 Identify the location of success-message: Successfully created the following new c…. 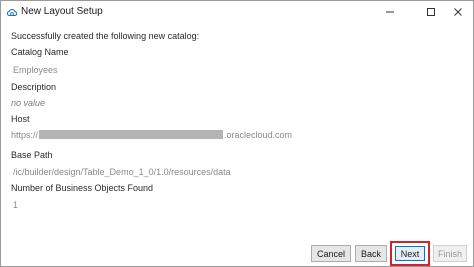
(105, 36).